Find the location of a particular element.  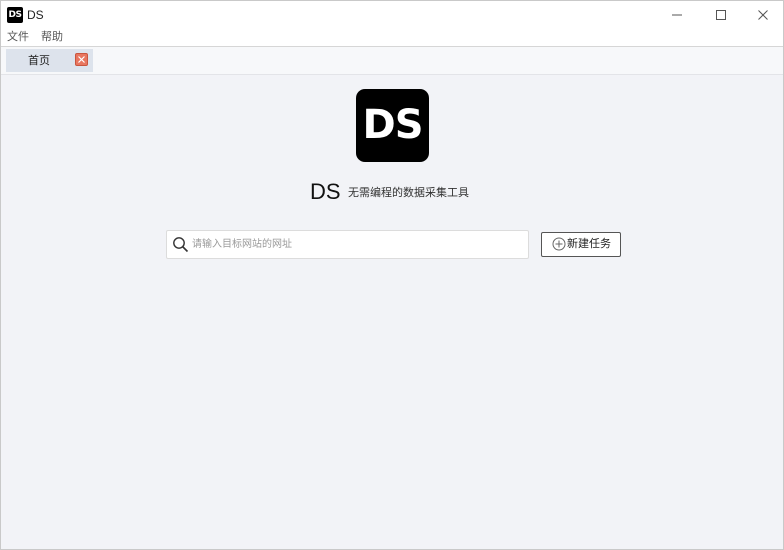

app-logo: DS is located at coordinates (392, 125).